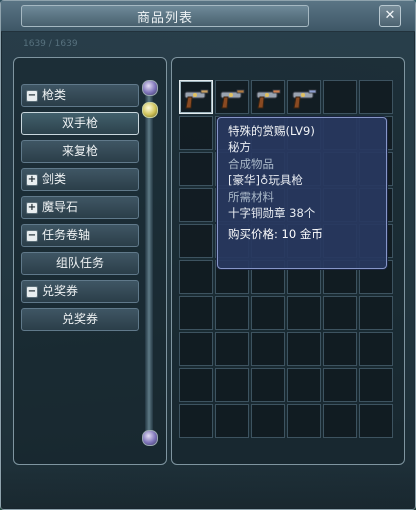  What do you see at coordinates (54, 95) in the screenshot?
I see `category-label: 枪类` at bounding box center [54, 95].